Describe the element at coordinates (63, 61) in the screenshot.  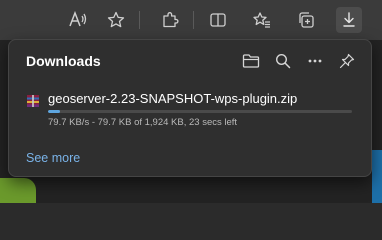
I see `downloads-panel-title: Downloads` at that location.